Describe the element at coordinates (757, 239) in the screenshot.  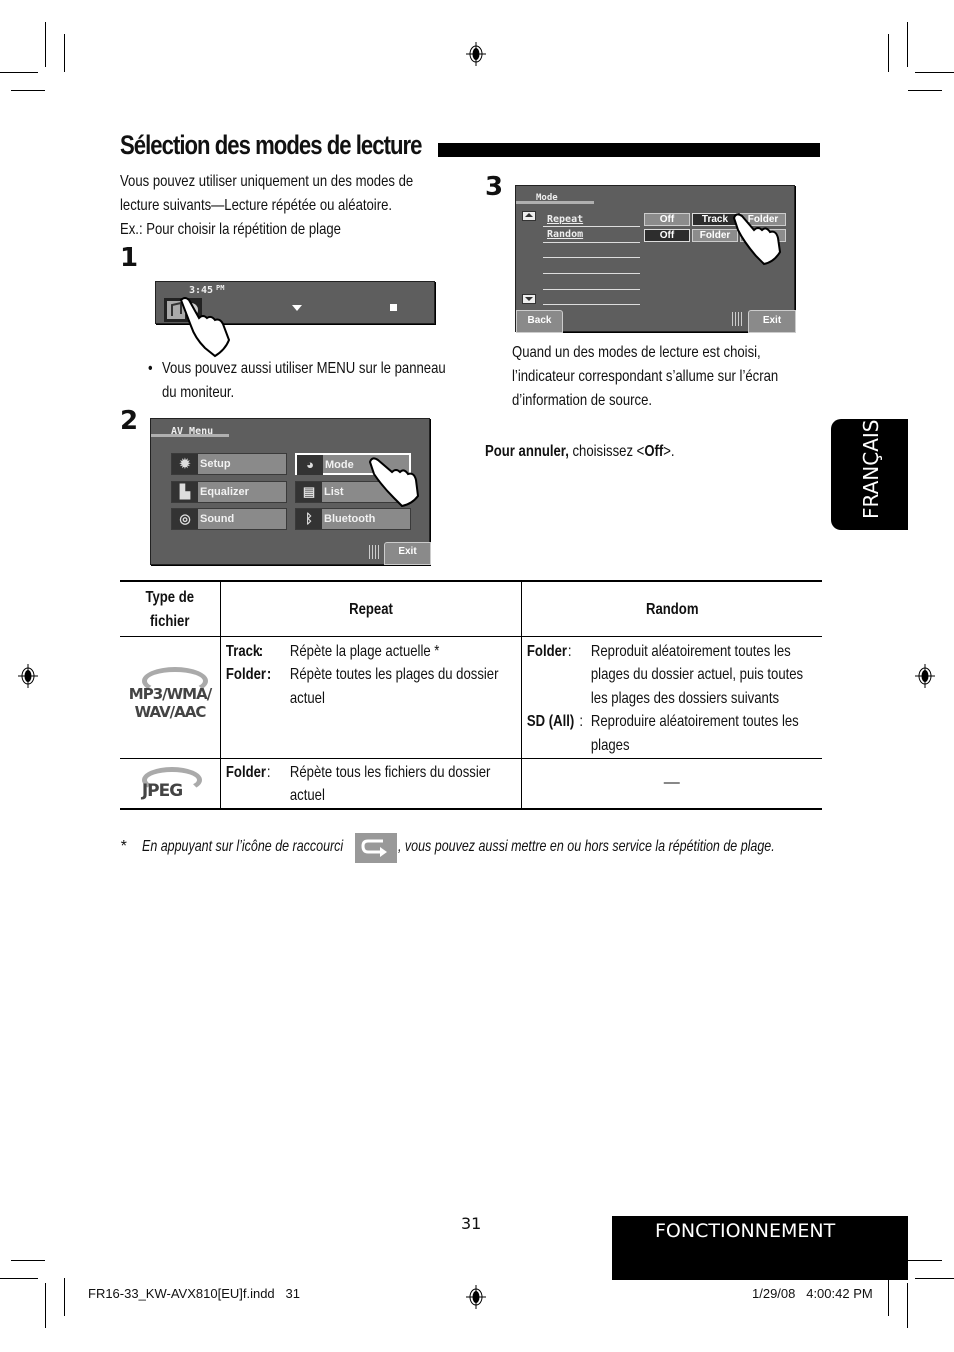
I see `hand-pointer-icon` at that location.